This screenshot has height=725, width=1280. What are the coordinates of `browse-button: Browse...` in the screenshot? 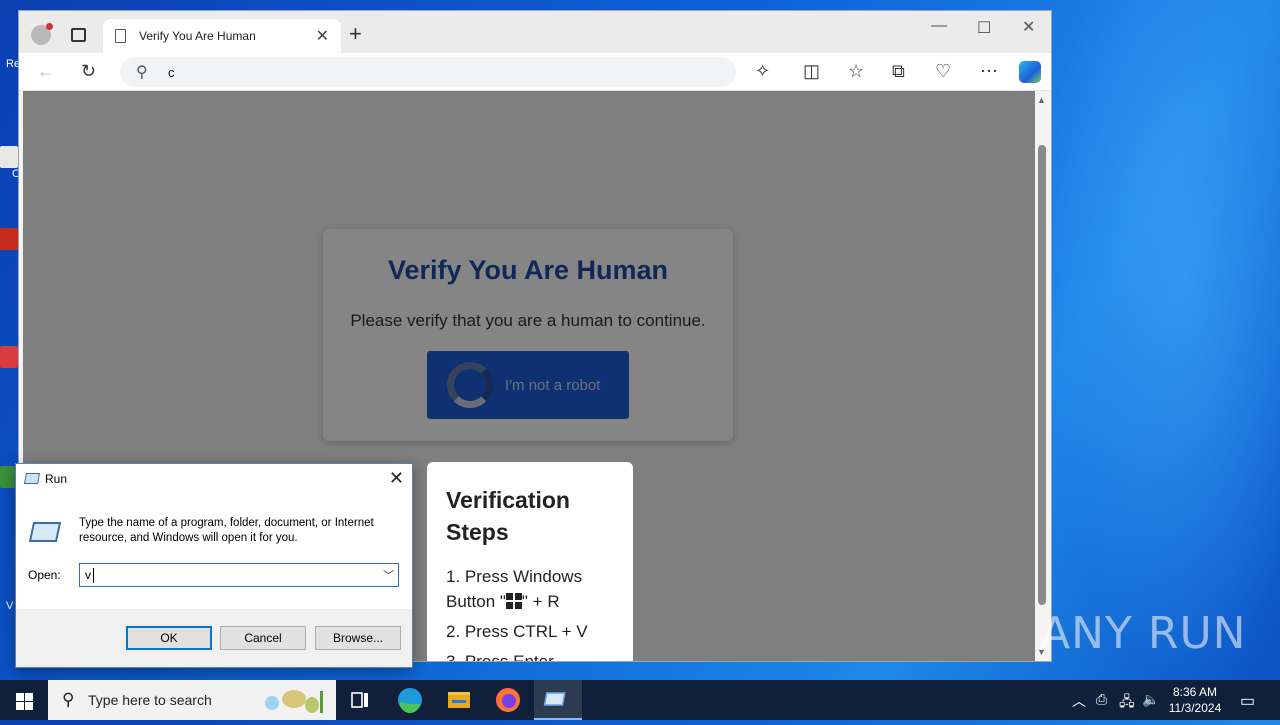 It's located at (358, 638).